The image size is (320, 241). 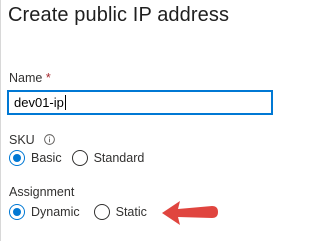 I want to click on sku-option-label: Basic, so click(x=46, y=158).